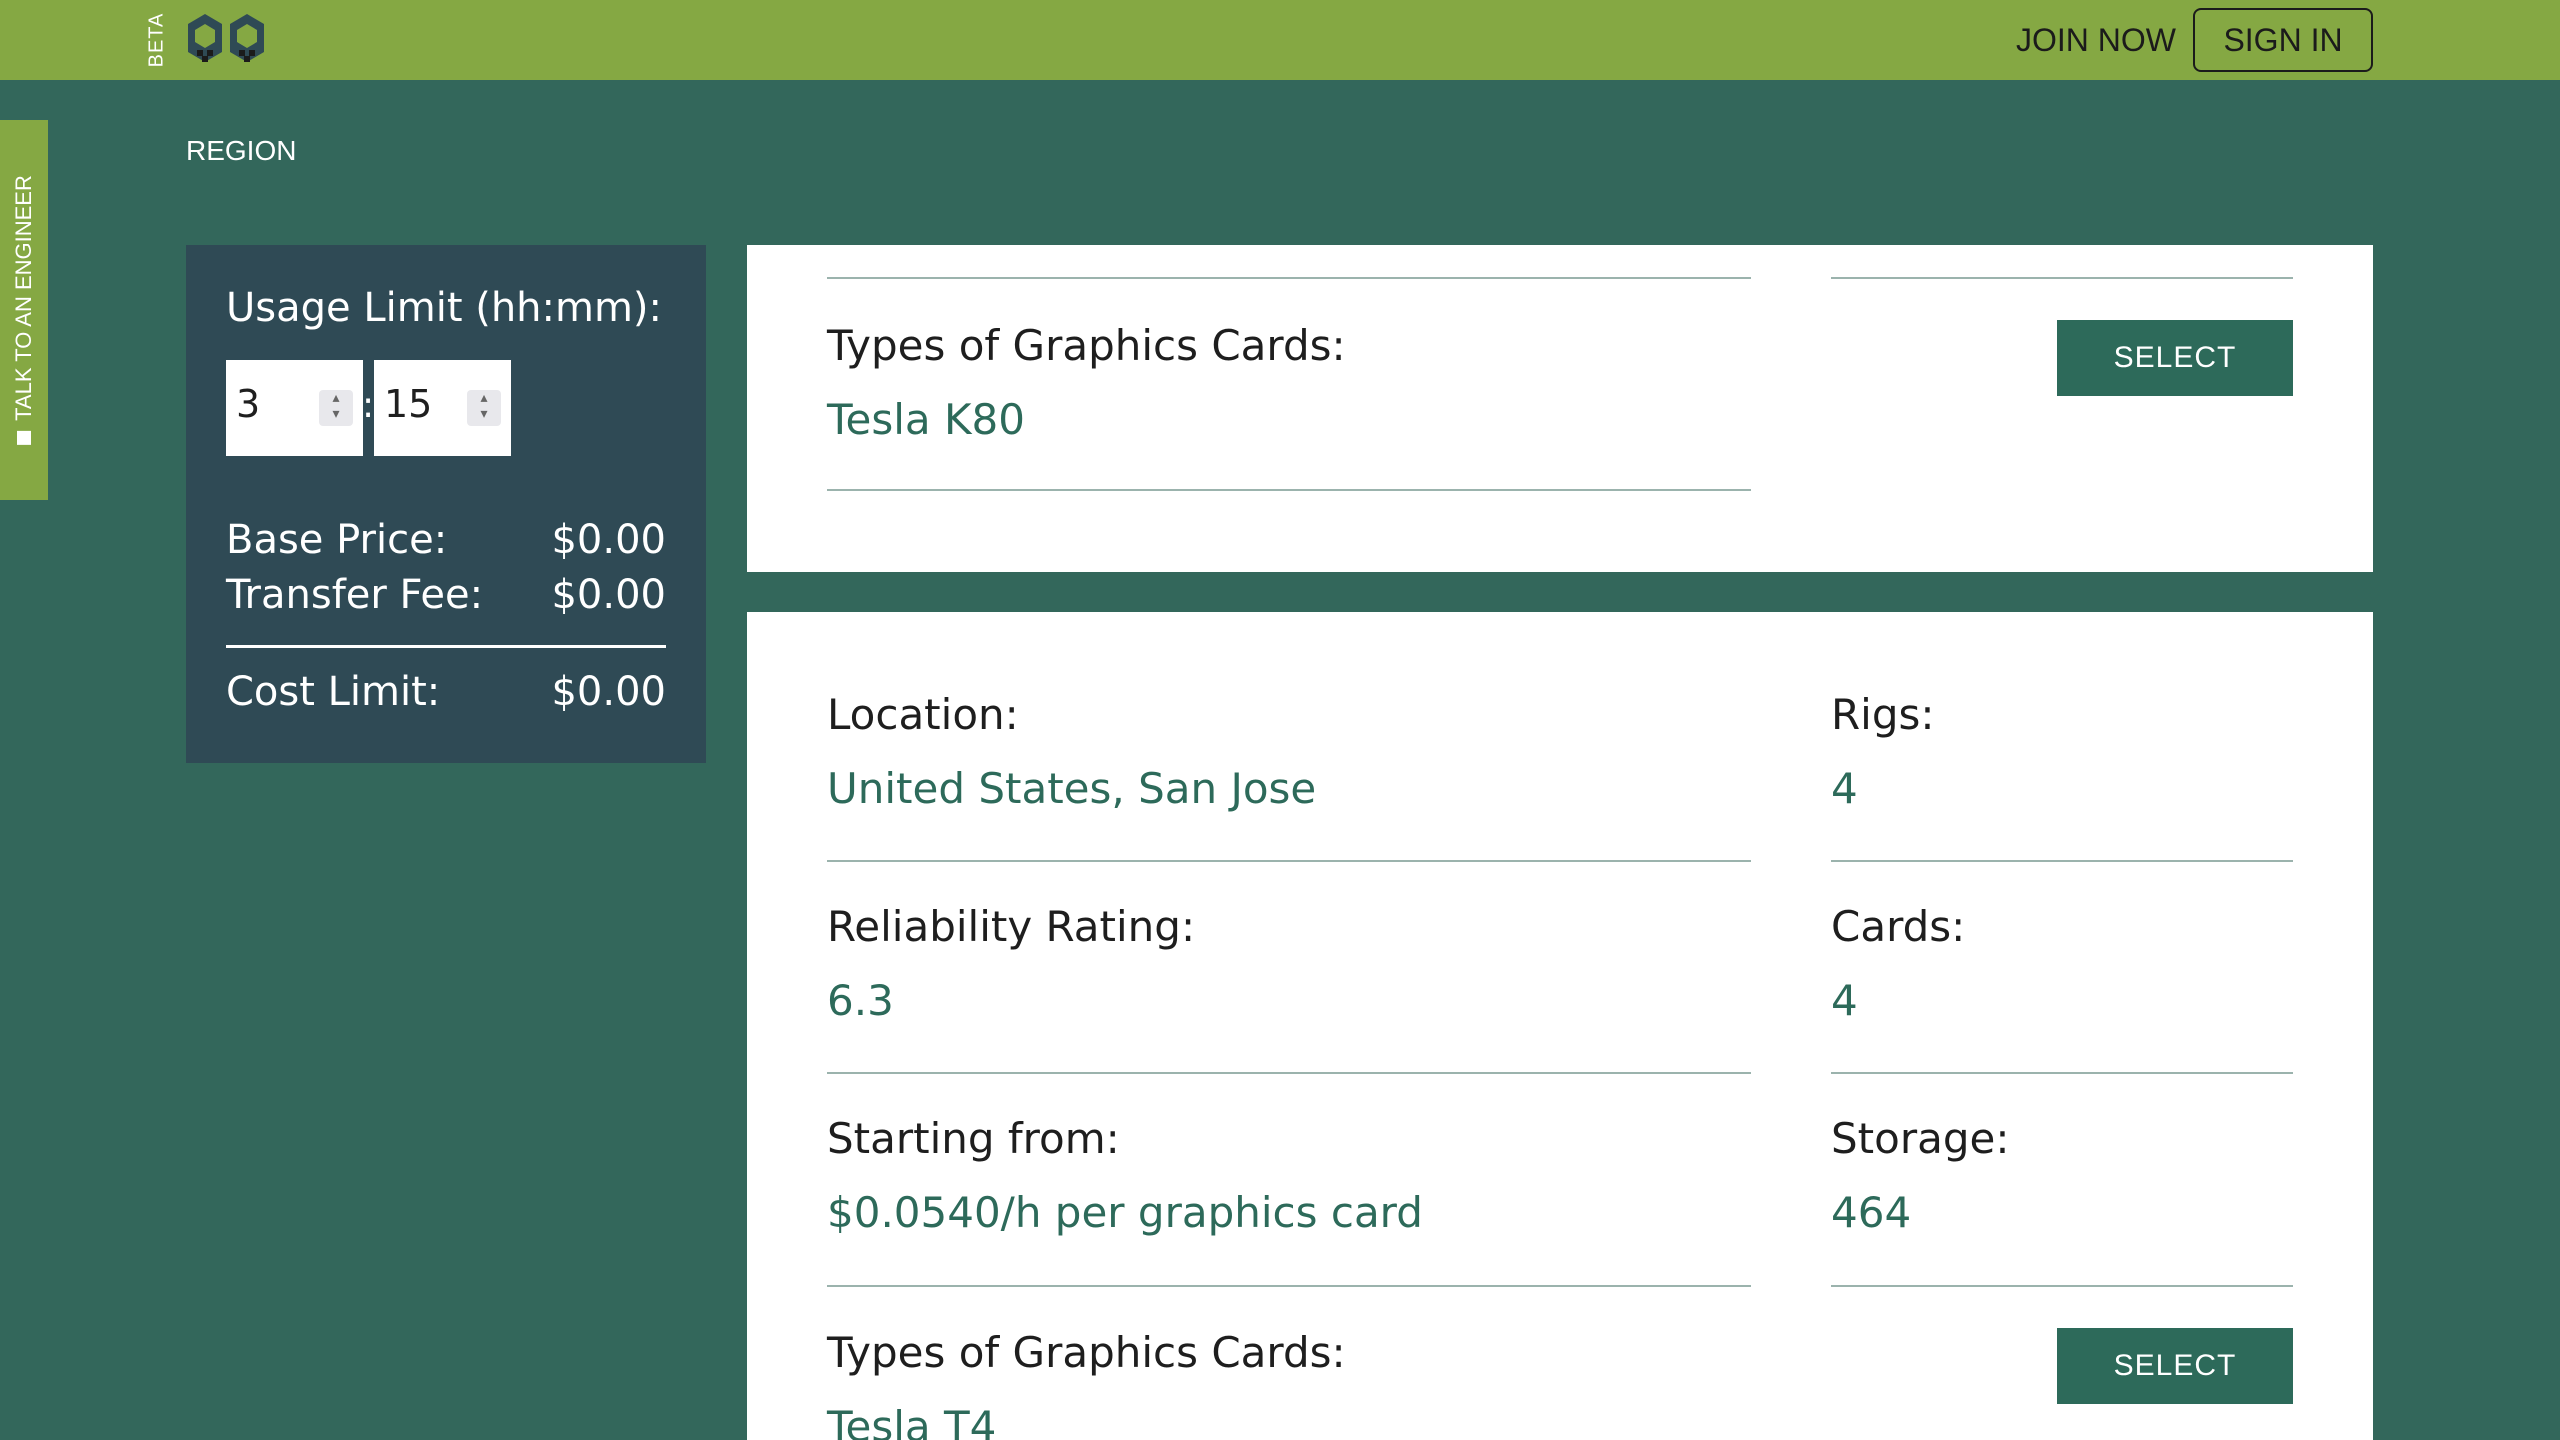 Image resolution: width=2560 pixels, height=1440 pixels. I want to click on starting-from-value: $0.0540/h per graphics card, so click(1125, 1212).